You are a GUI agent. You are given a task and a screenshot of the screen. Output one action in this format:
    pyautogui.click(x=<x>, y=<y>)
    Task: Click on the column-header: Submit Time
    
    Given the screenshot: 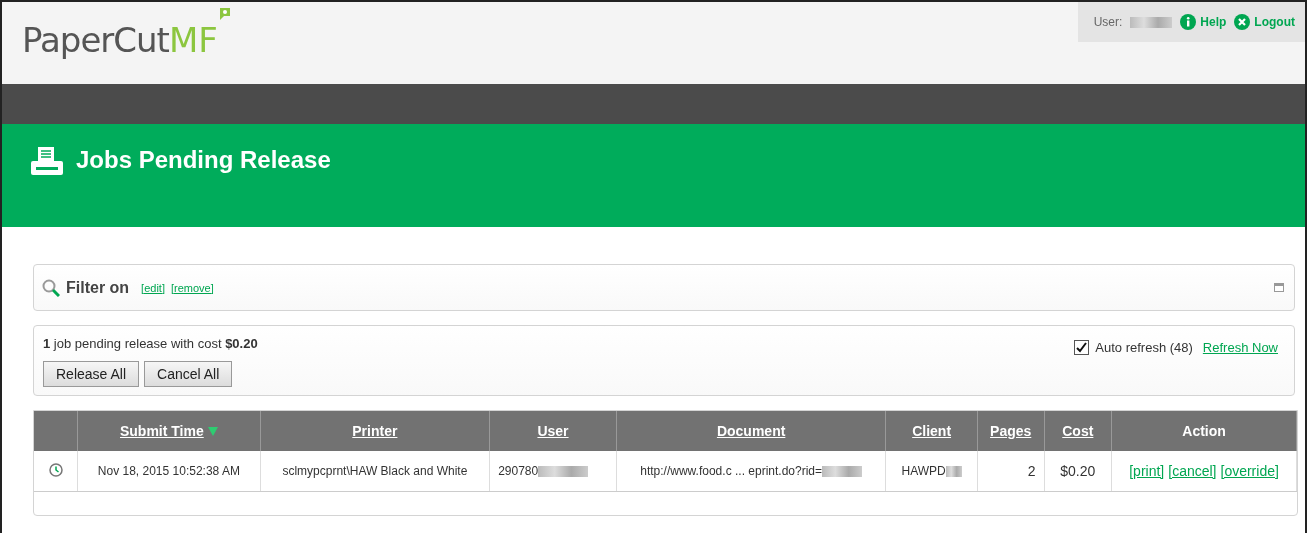 What is the action you would take?
    pyautogui.click(x=169, y=431)
    